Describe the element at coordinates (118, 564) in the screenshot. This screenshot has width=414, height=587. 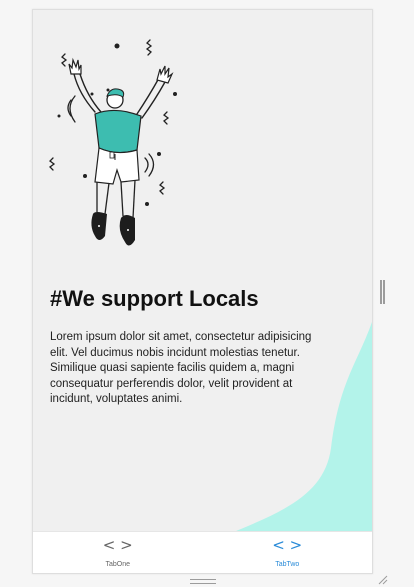
I see `tab-one-label: TabOne` at that location.